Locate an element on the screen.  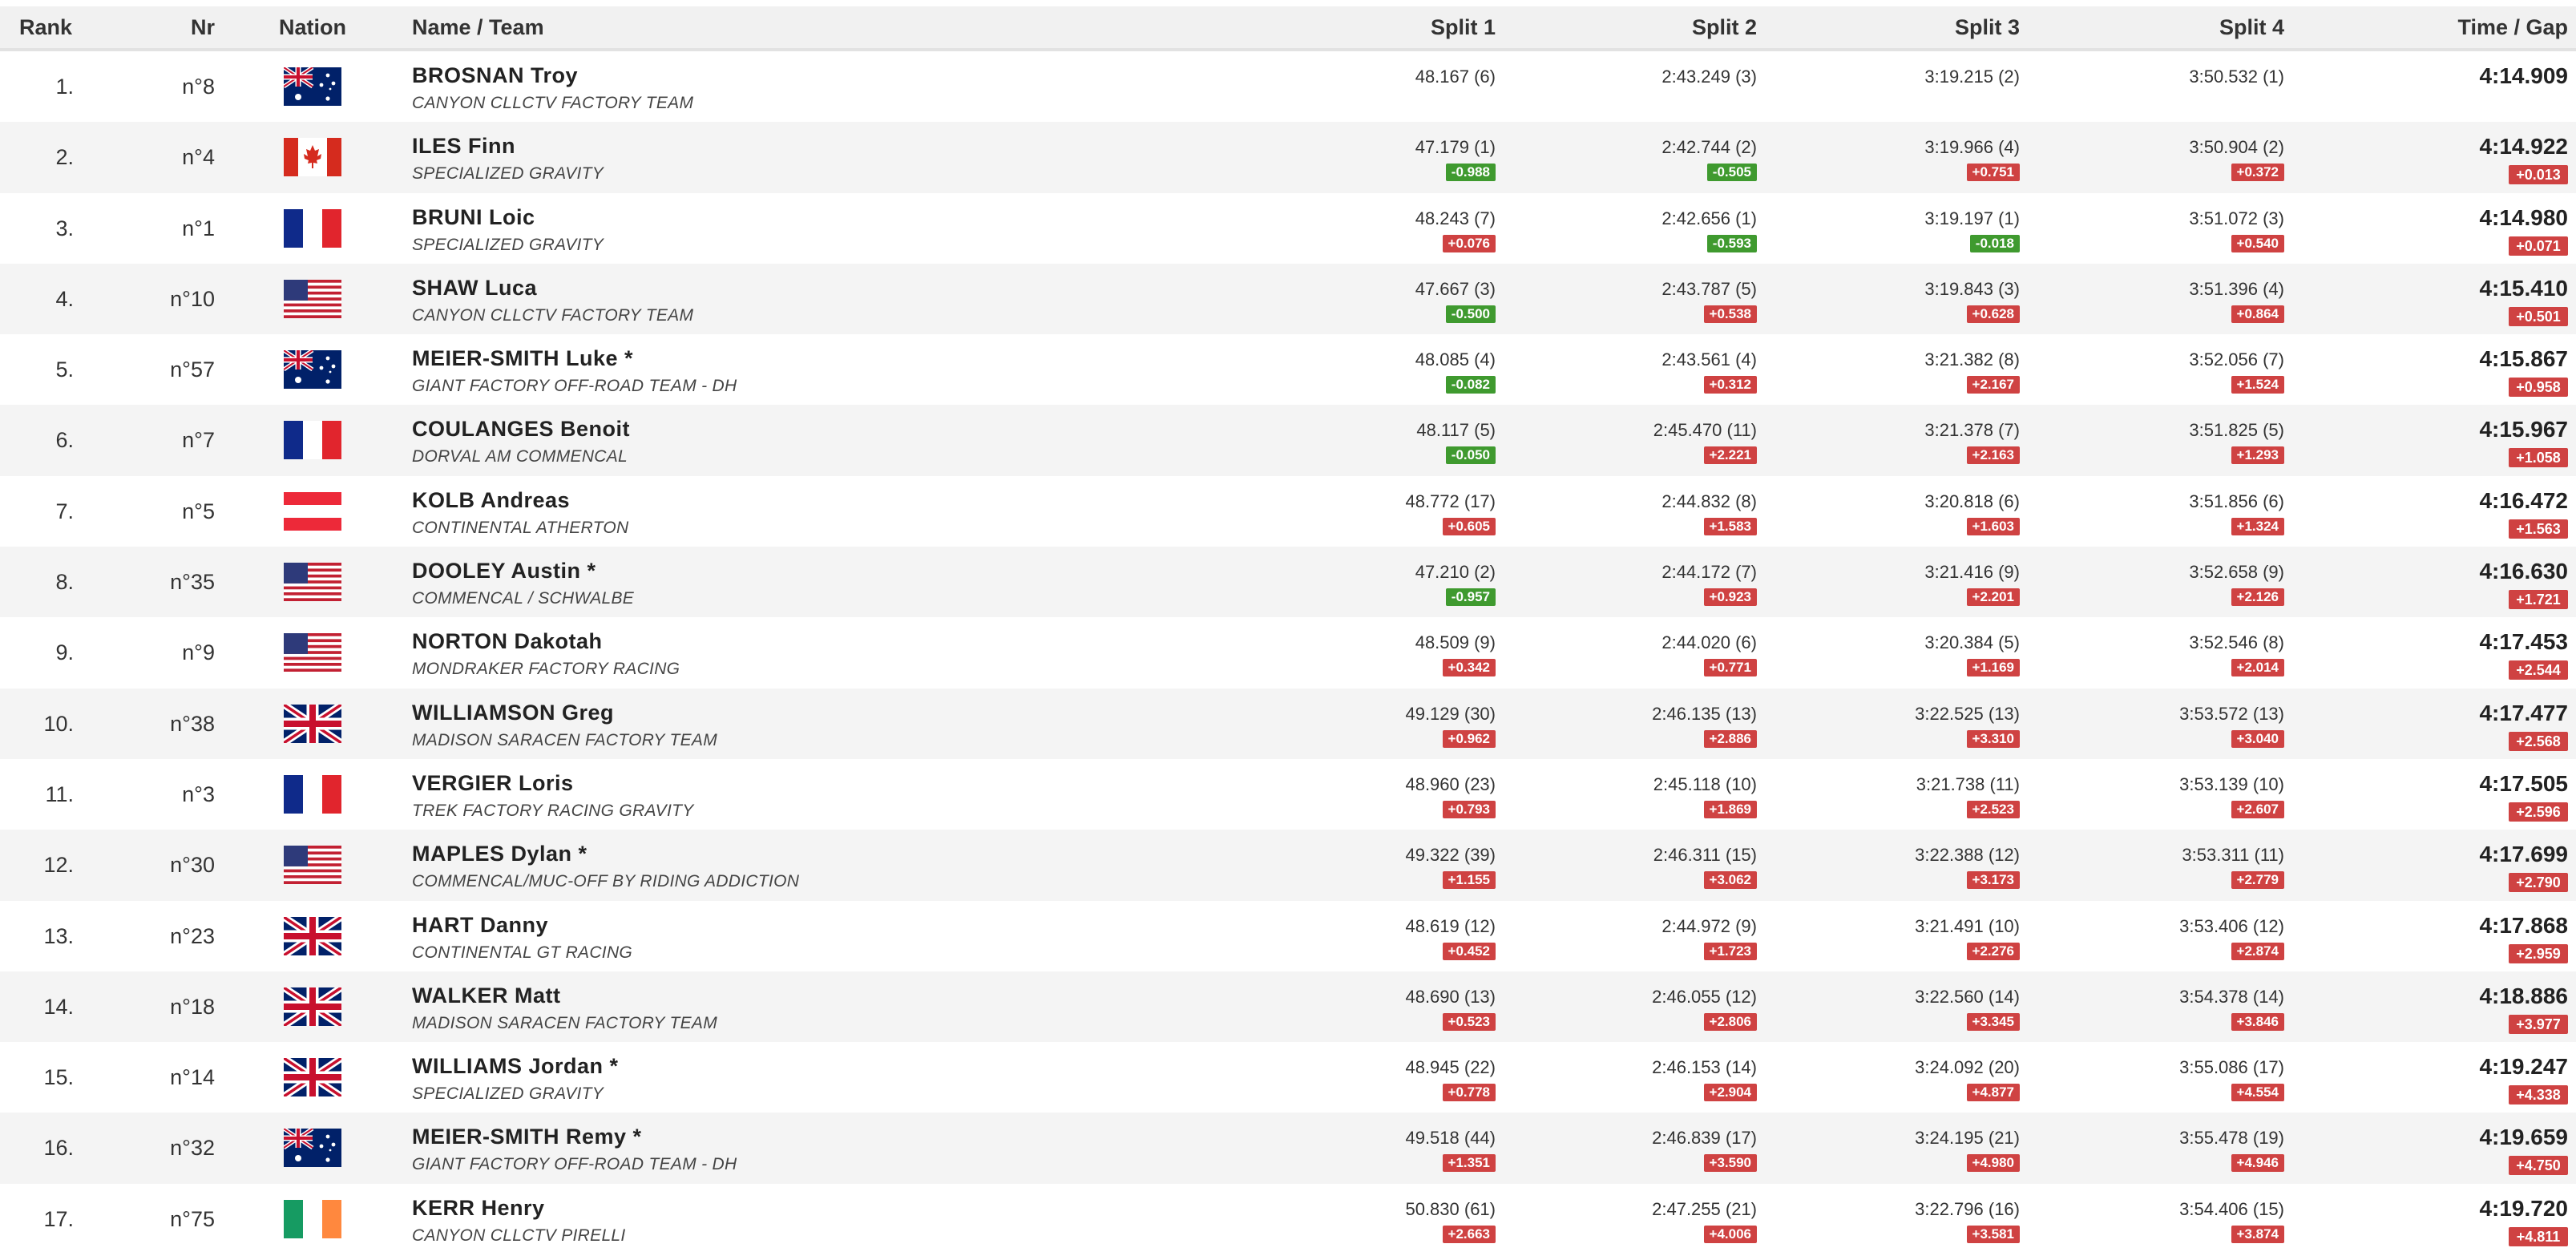
time-gap-cell: 4:15.410 +0.501 is located at coordinates (2446, 300).